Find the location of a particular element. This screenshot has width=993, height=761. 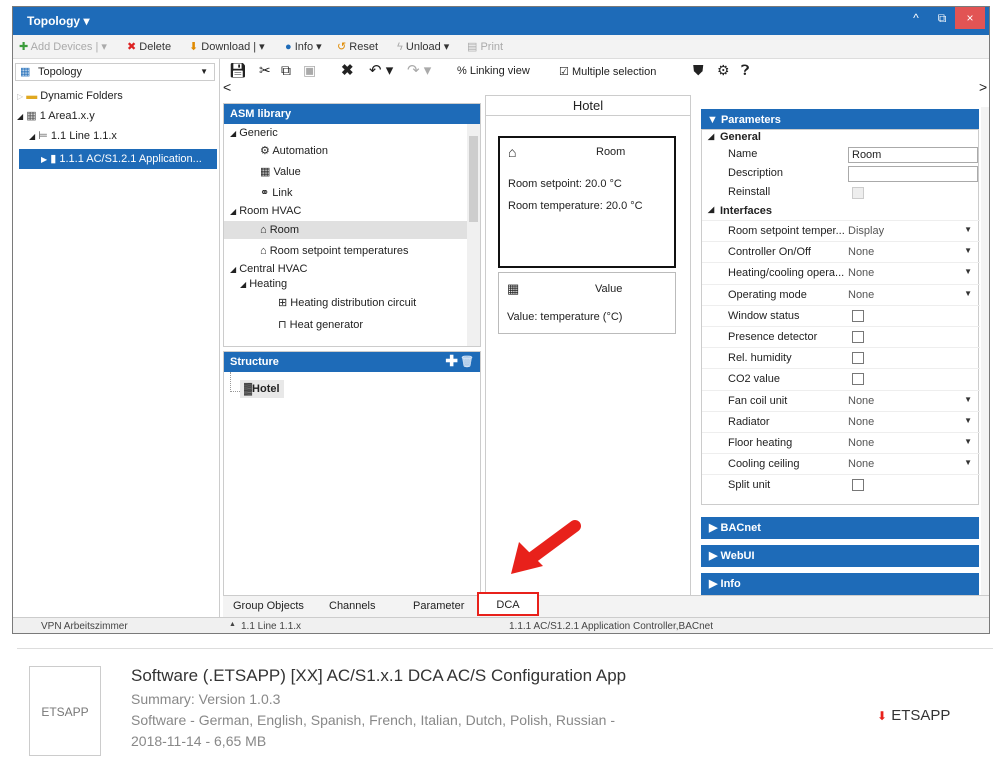

asm-item-link: ⚭ Link is located at coordinates (276, 193).